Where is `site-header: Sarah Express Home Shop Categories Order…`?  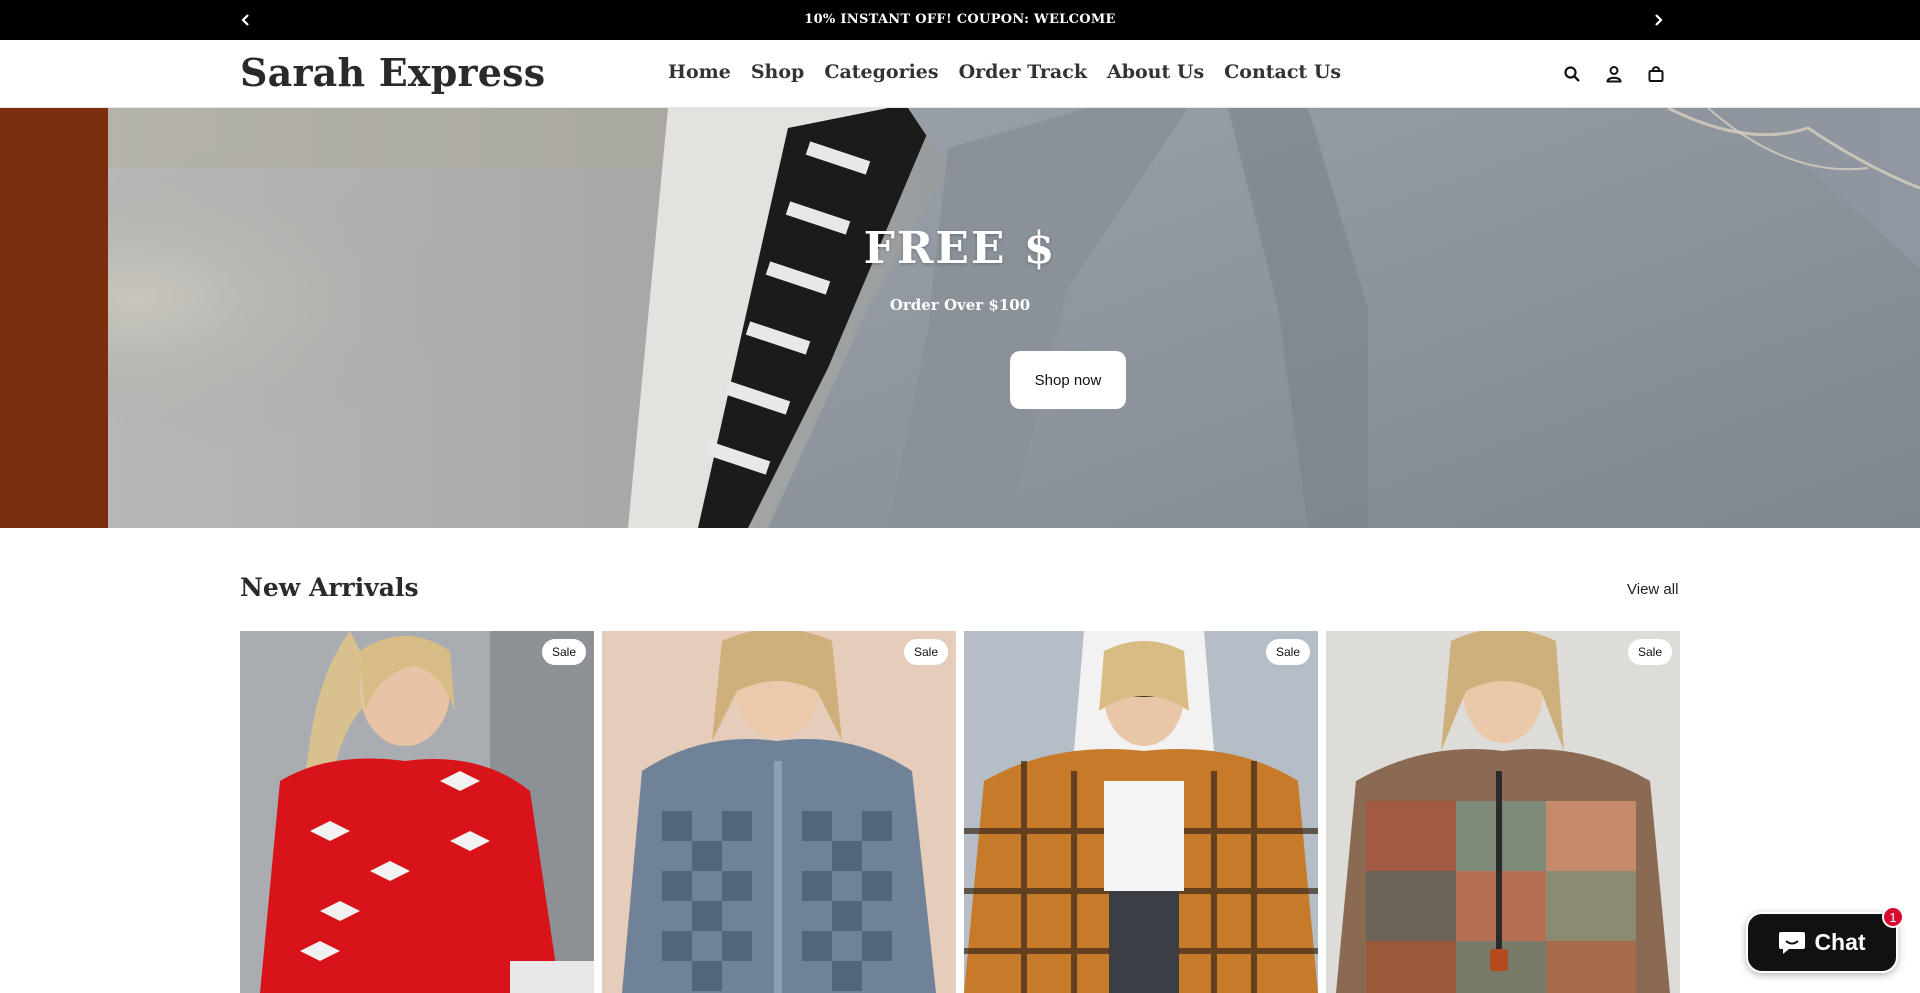
site-header: Sarah Express Home Shop Categories Order… is located at coordinates (960, 74).